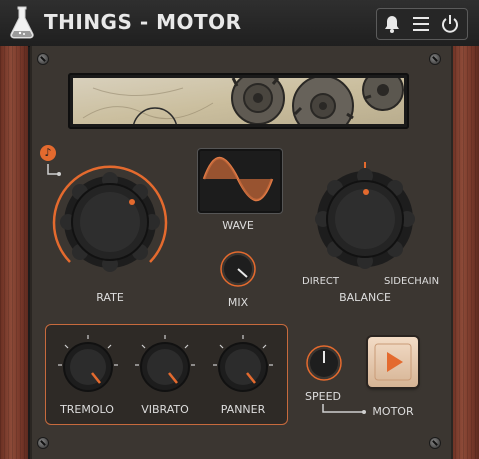 This screenshot has width=479, height=459. I want to click on motor-display, so click(238, 101).